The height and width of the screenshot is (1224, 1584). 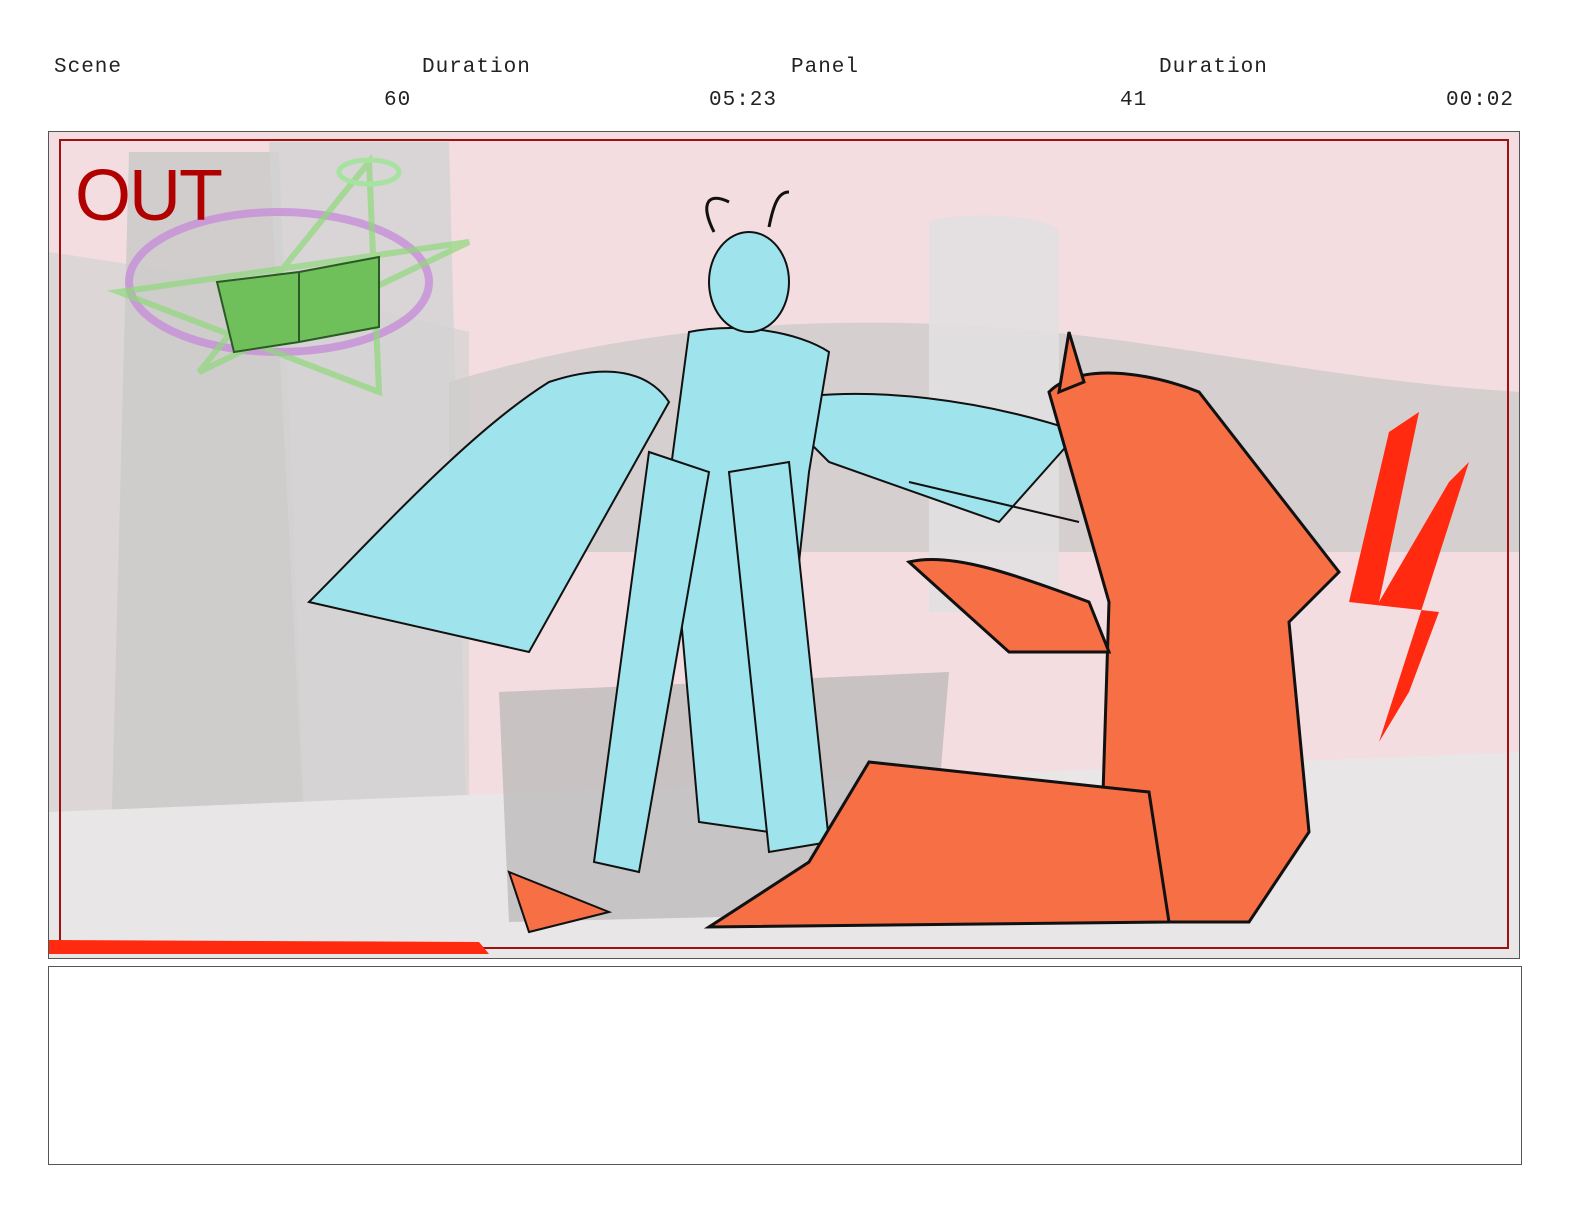 What do you see at coordinates (743, 100) in the screenshot?
I see `scene-duration: 05:23` at bounding box center [743, 100].